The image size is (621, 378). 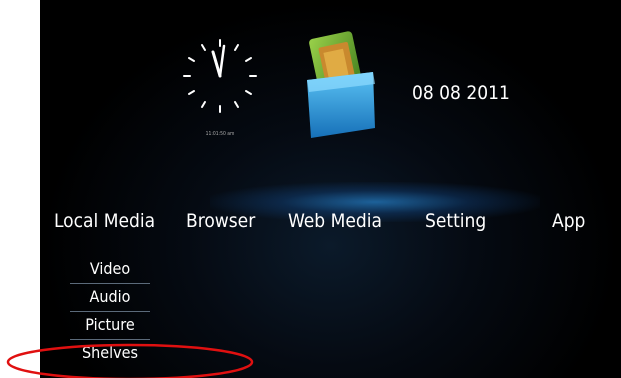 What do you see at coordinates (568, 221) in the screenshot?
I see `menu-item-app: App` at bounding box center [568, 221].